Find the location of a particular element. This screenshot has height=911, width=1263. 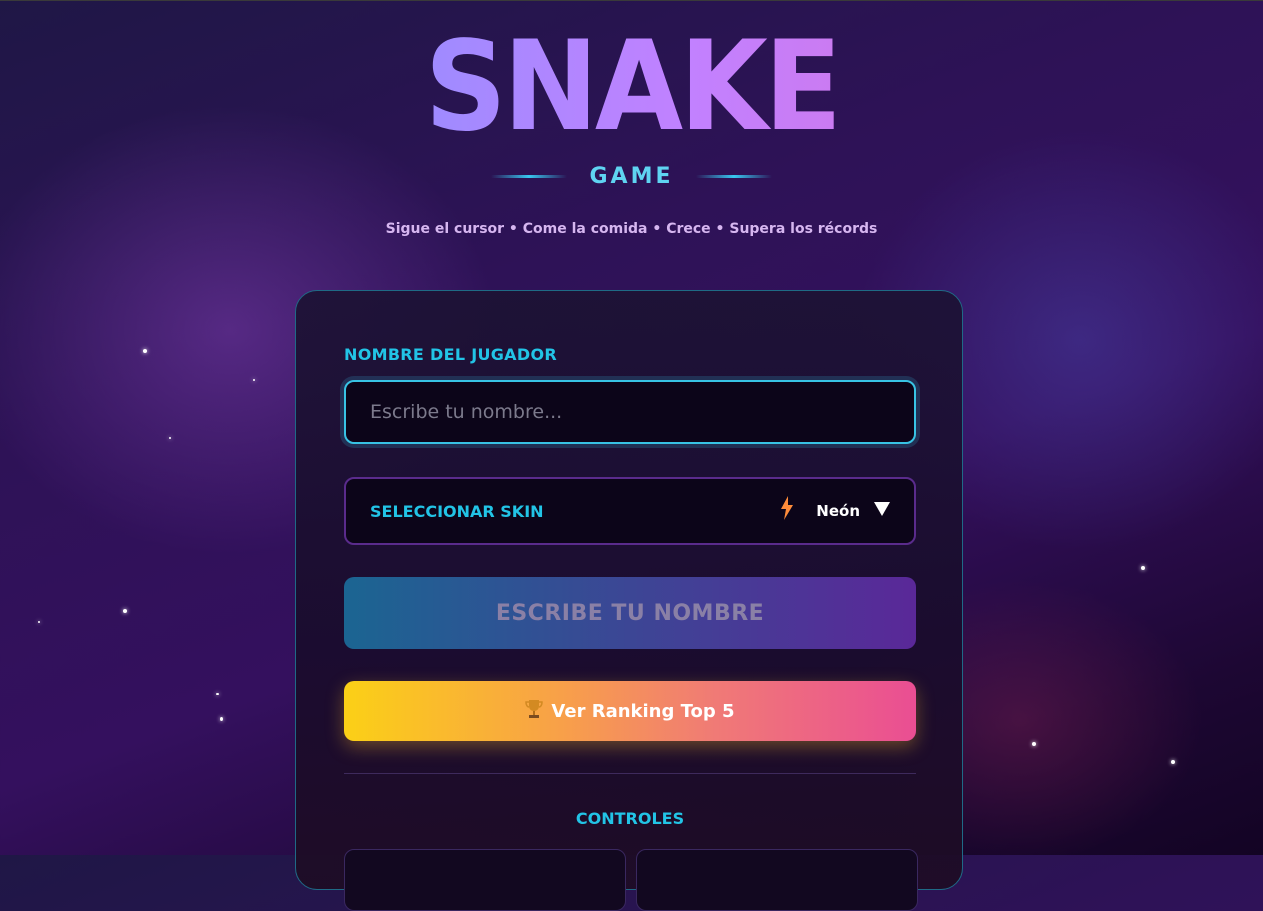

chevron-down-icon is located at coordinates (882, 511).